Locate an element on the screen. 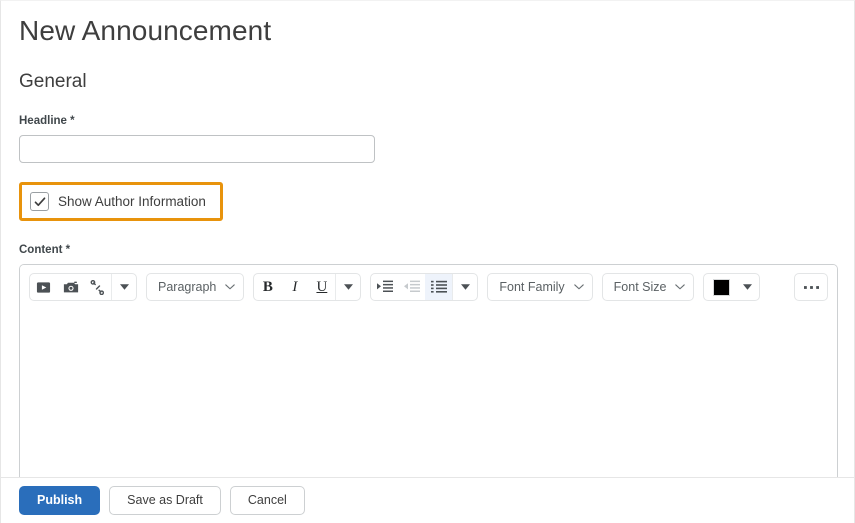 The image size is (855, 523). font-family-select: Font Family is located at coordinates (539, 287).